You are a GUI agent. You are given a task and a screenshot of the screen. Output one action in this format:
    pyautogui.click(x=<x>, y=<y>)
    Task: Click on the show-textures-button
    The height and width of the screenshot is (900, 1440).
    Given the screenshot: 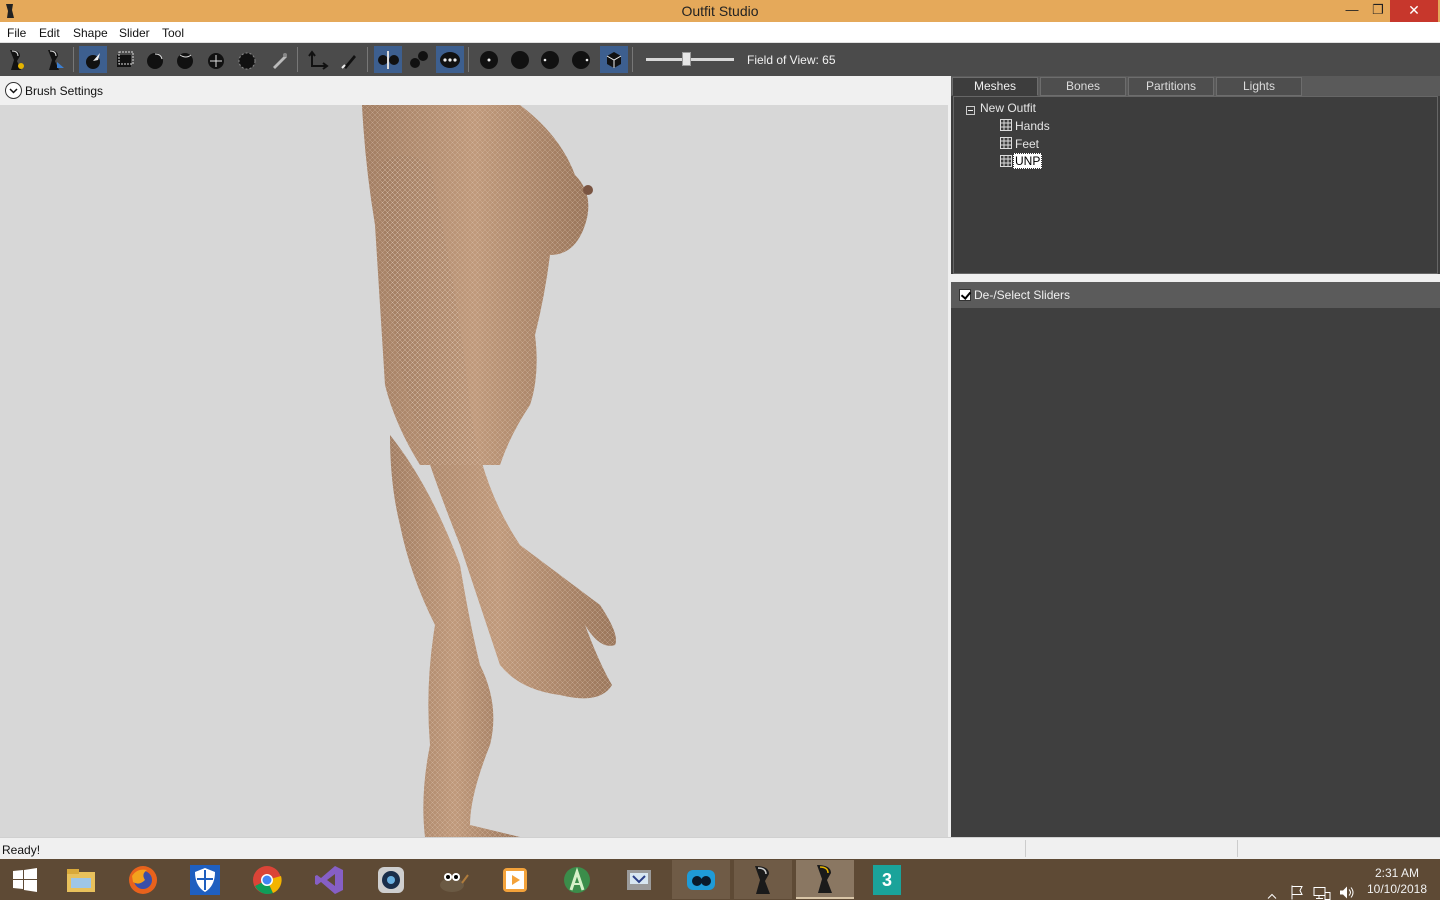 What is the action you would take?
    pyautogui.click(x=614, y=59)
    